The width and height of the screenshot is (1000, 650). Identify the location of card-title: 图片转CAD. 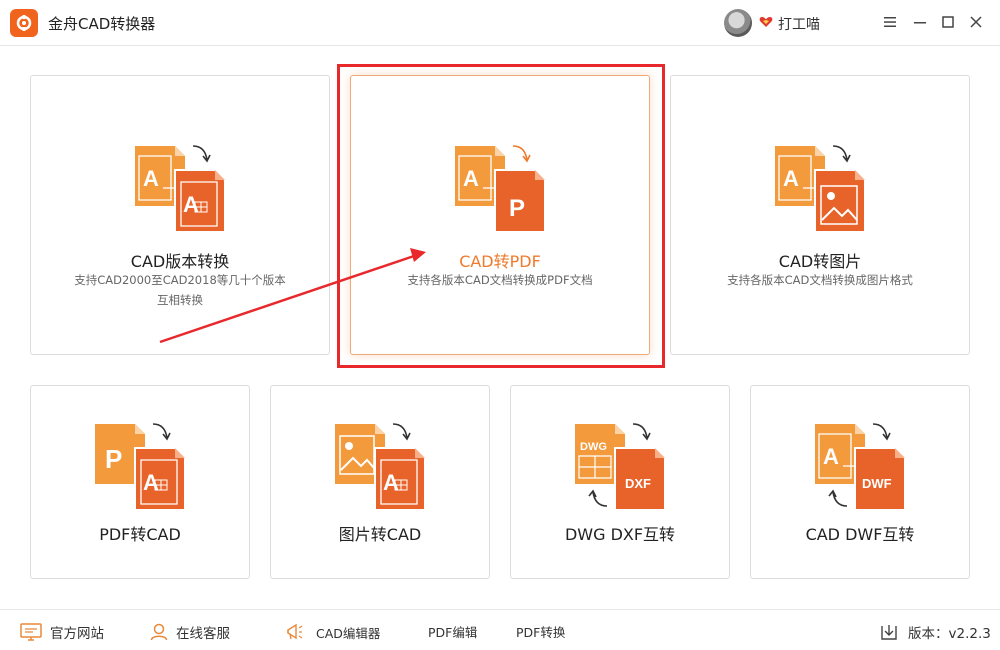
(380, 534).